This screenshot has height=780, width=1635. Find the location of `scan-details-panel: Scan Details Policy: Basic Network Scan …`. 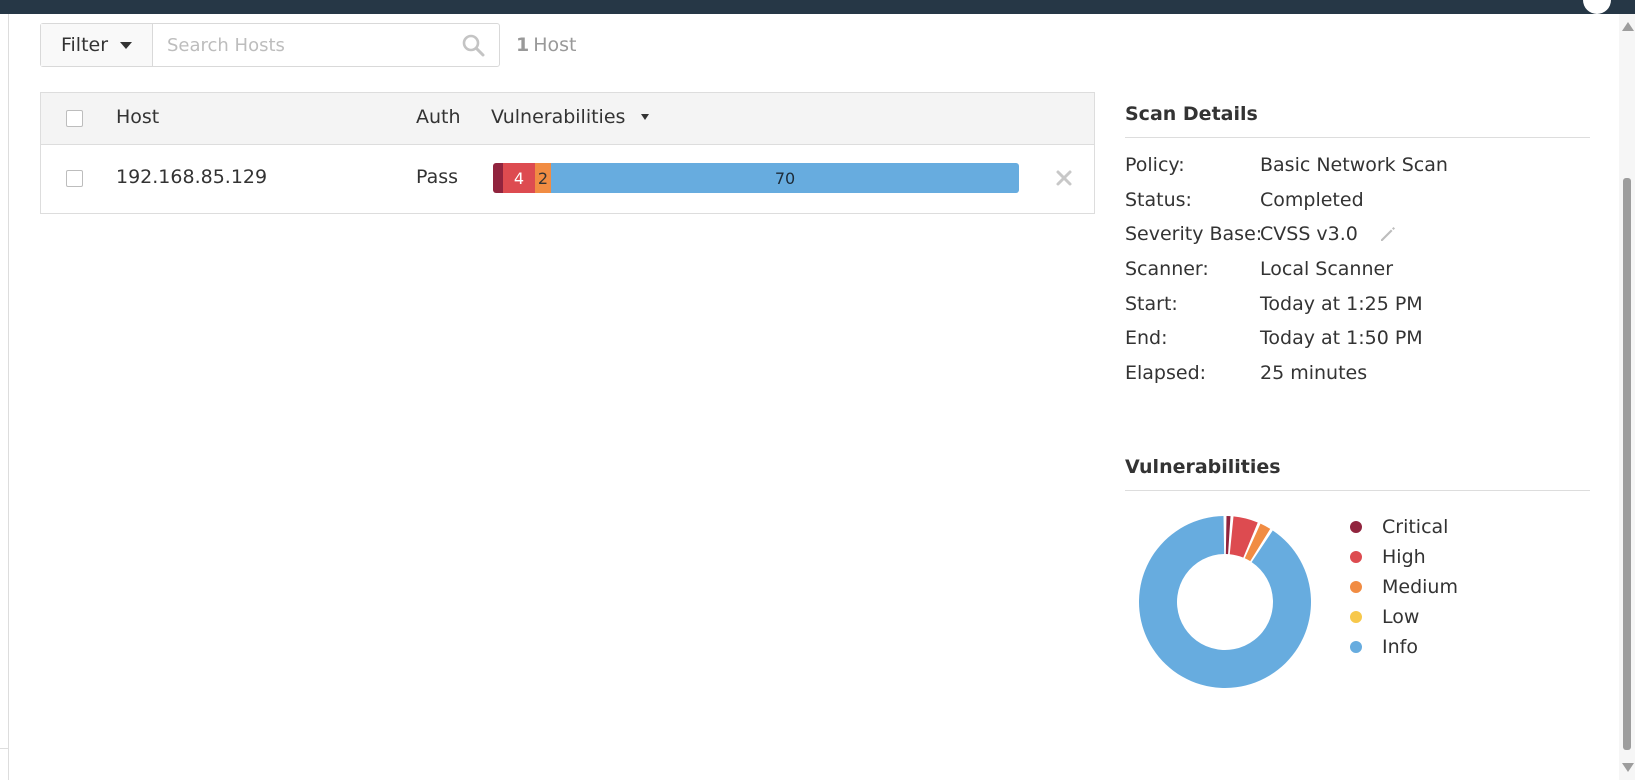

scan-details-panel: Scan Details Policy: Basic Network Scan … is located at coordinates (1357, 249).